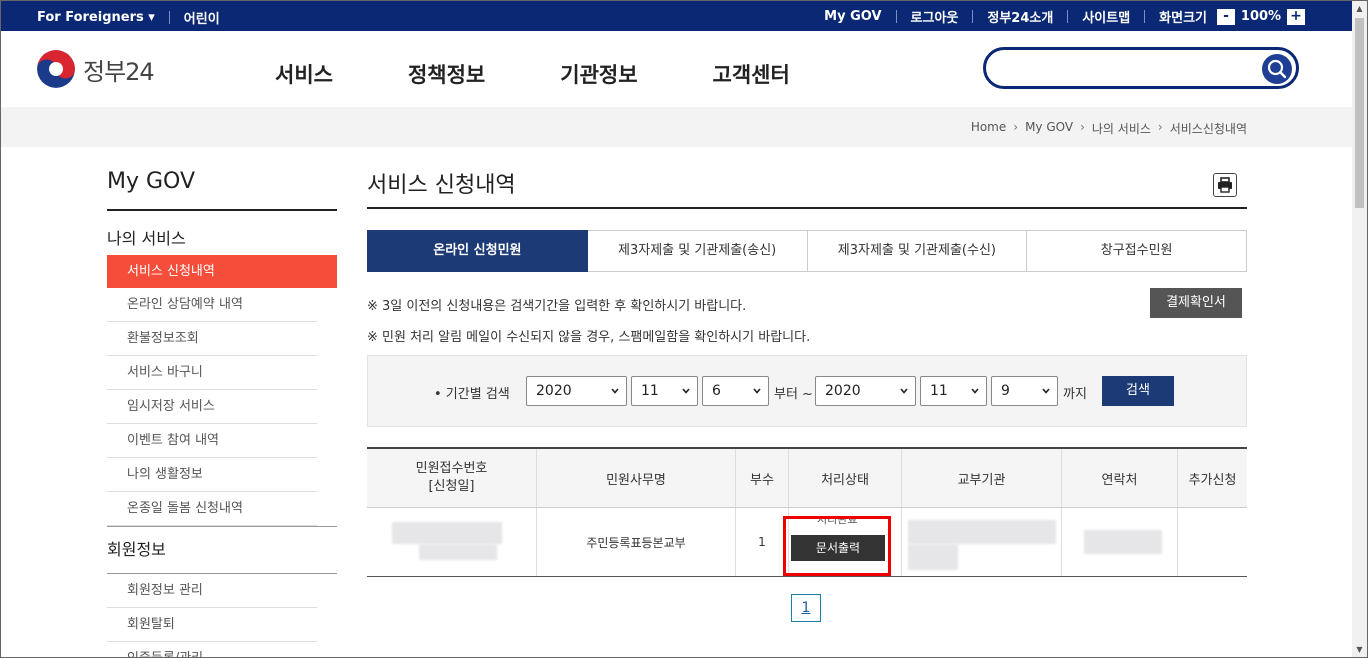 The height and width of the screenshot is (658, 1368). I want to click on from-text: 부터 ~, so click(793, 394).